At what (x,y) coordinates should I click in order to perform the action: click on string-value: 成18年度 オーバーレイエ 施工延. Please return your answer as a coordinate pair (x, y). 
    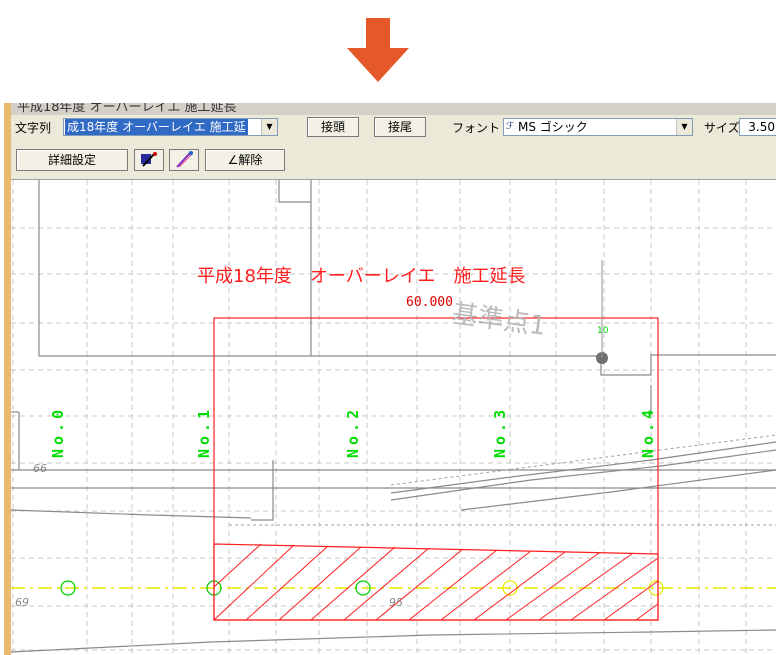
    Looking at the image, I should click on (156, 127).